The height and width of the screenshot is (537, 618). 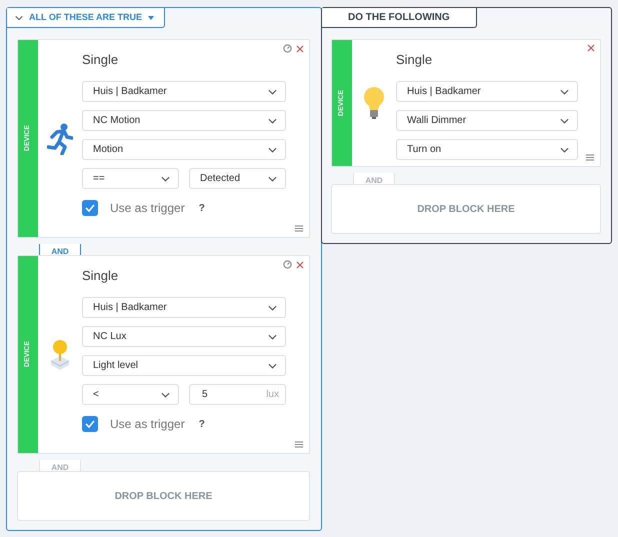 What do you see at coordinates (184, 365) in the screenshot?
I see `dropdown-select: Light level` at bounding box center [184, 365].